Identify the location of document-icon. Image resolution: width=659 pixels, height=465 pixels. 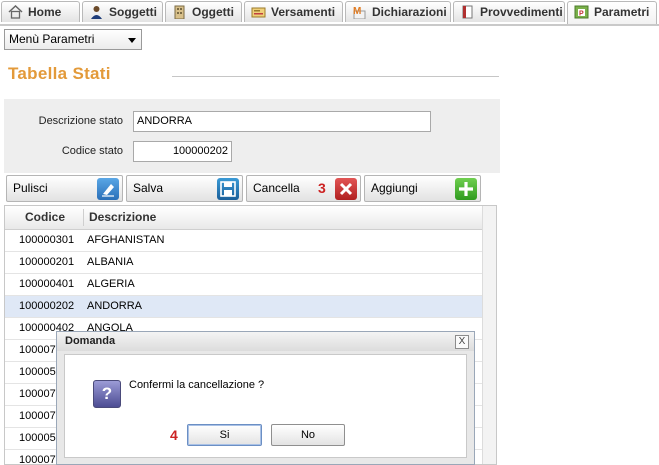
(467, 12).